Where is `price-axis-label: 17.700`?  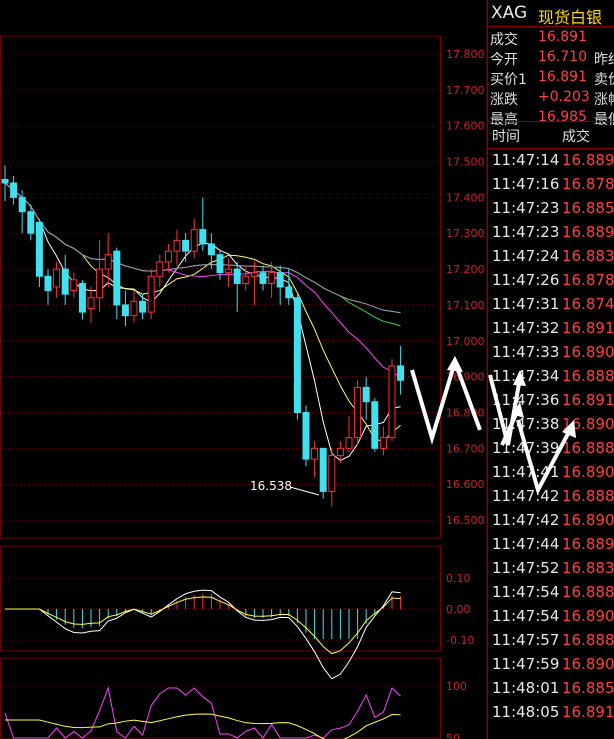
price-axis-label: 17.700 is located at coordinates (465, 90).